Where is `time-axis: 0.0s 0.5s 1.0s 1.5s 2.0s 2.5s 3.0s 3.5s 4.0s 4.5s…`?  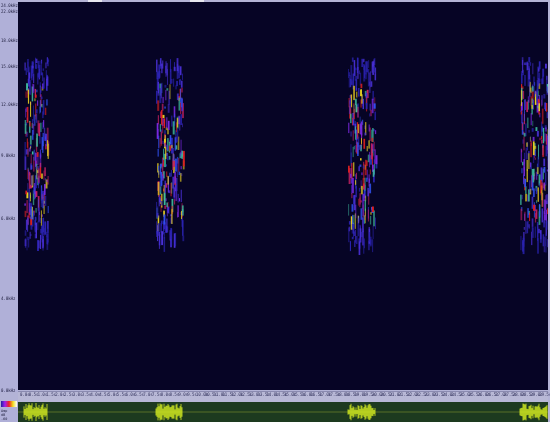
time-axis: 0.0s 0.5s 1.0s 1.5s 2.0s 2.5s 3.0s 3.5s 4.0s 4.5s… is located at coordinates (284, 396).